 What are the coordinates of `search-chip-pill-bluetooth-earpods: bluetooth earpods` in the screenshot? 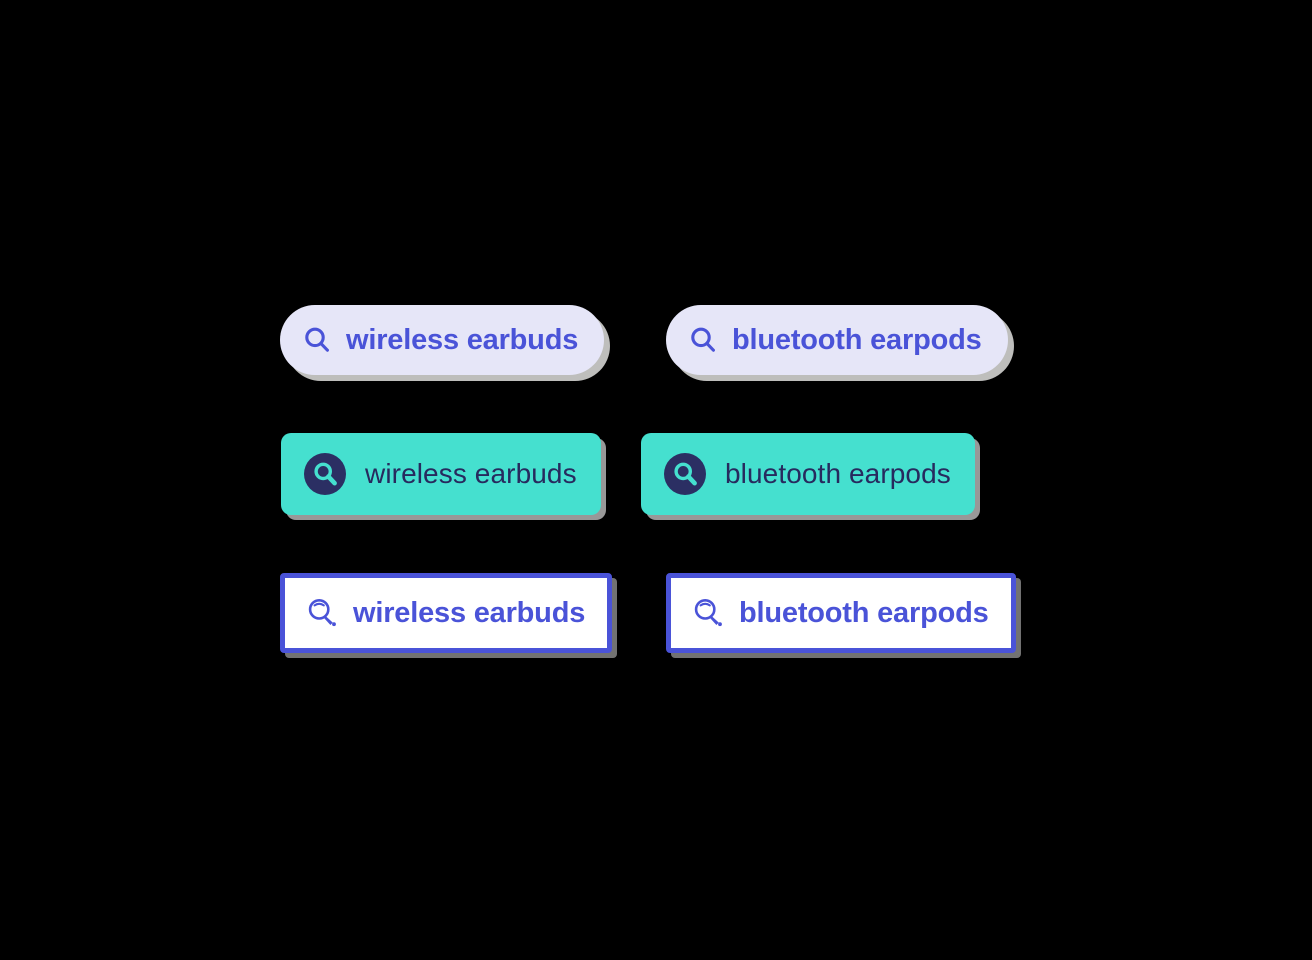 It's located at (837, 340).